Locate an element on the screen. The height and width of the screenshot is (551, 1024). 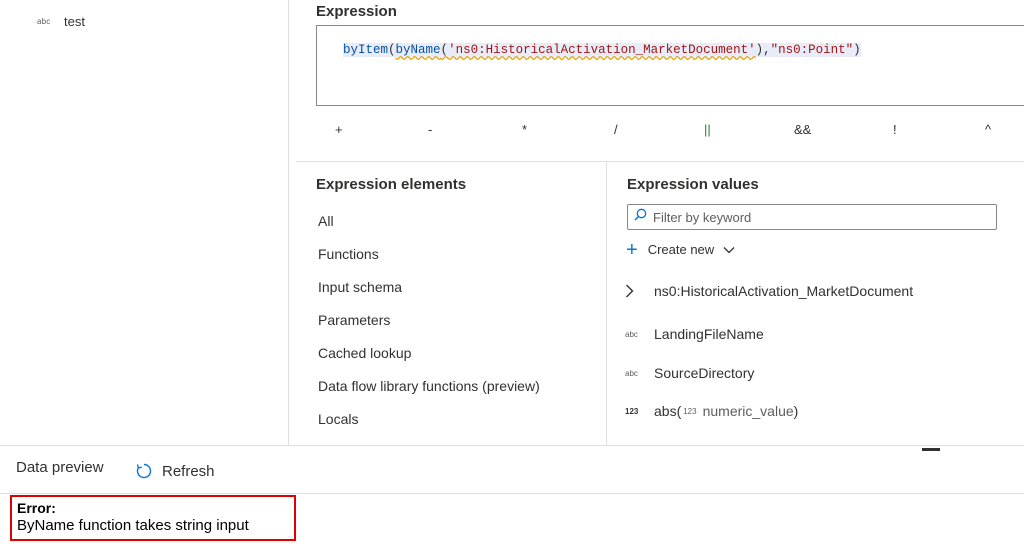
column-name: test is located at coordinates (74, 21).